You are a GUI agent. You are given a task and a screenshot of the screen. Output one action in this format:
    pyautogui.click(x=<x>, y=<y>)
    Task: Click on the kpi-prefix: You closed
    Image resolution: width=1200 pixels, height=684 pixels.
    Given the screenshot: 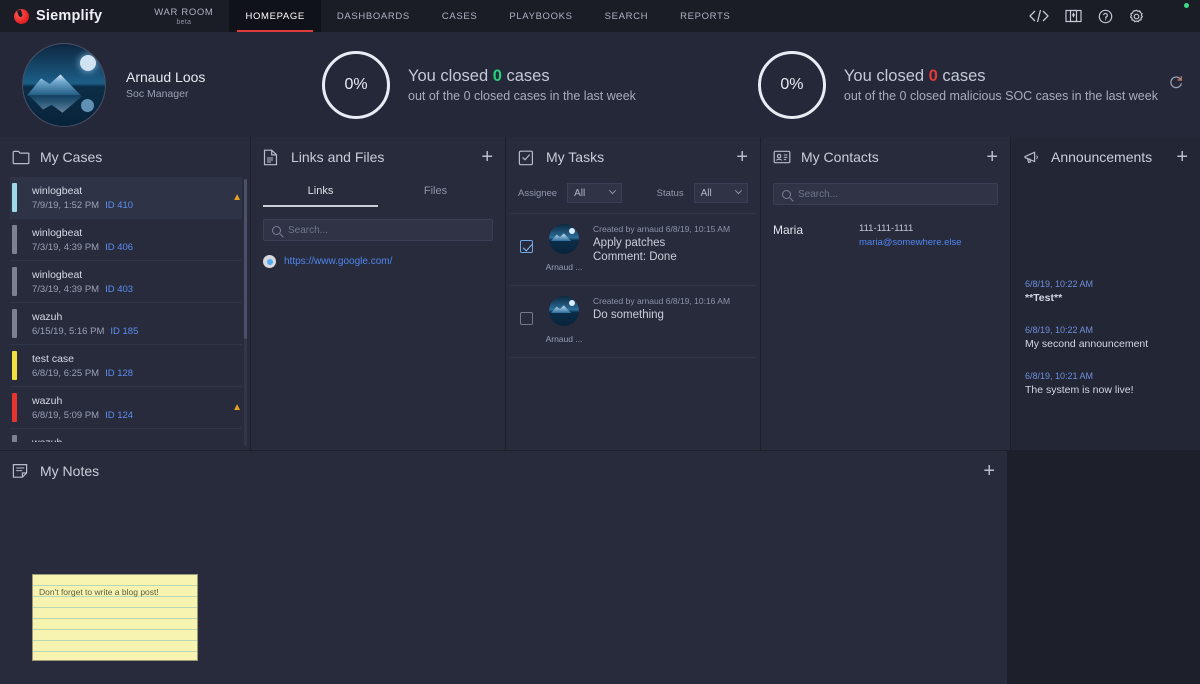 What is the action you would take?
    pyautogui.click(x=450, y=75)
    